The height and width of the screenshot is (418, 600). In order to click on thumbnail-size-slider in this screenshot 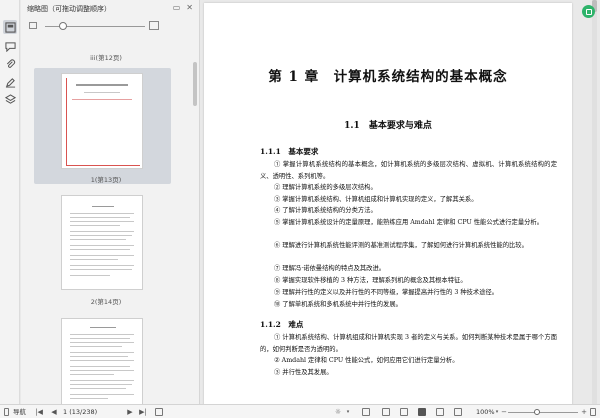, I will do `click(110, 26)`.